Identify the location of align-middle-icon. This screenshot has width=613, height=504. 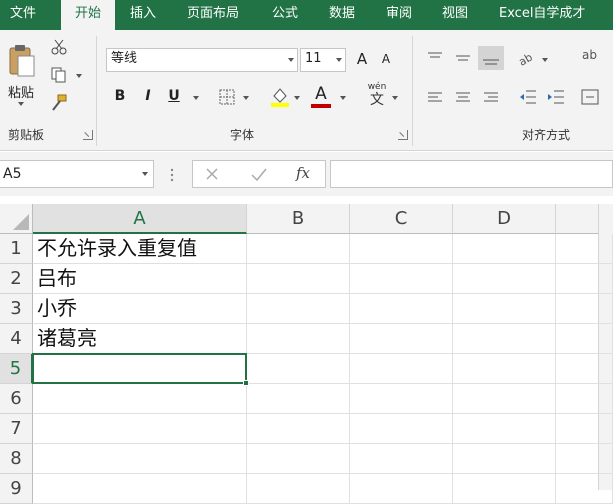
(463, 57).